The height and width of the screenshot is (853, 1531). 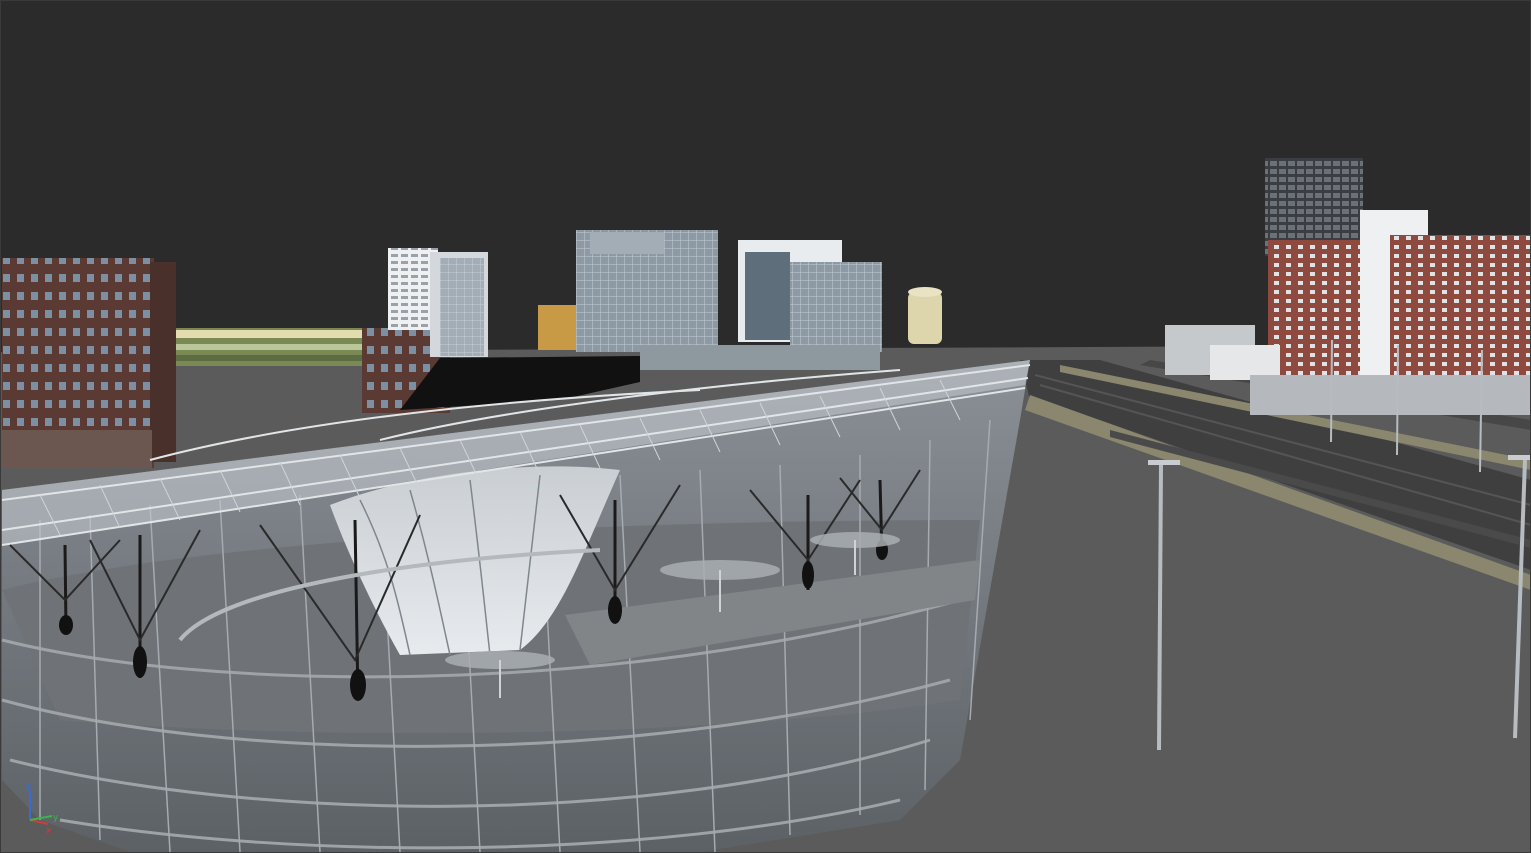 What do you see at coordinates (925, 315) in the screenshot?
I see `cream-cylindrical-building` at bounding box center [925, 315].